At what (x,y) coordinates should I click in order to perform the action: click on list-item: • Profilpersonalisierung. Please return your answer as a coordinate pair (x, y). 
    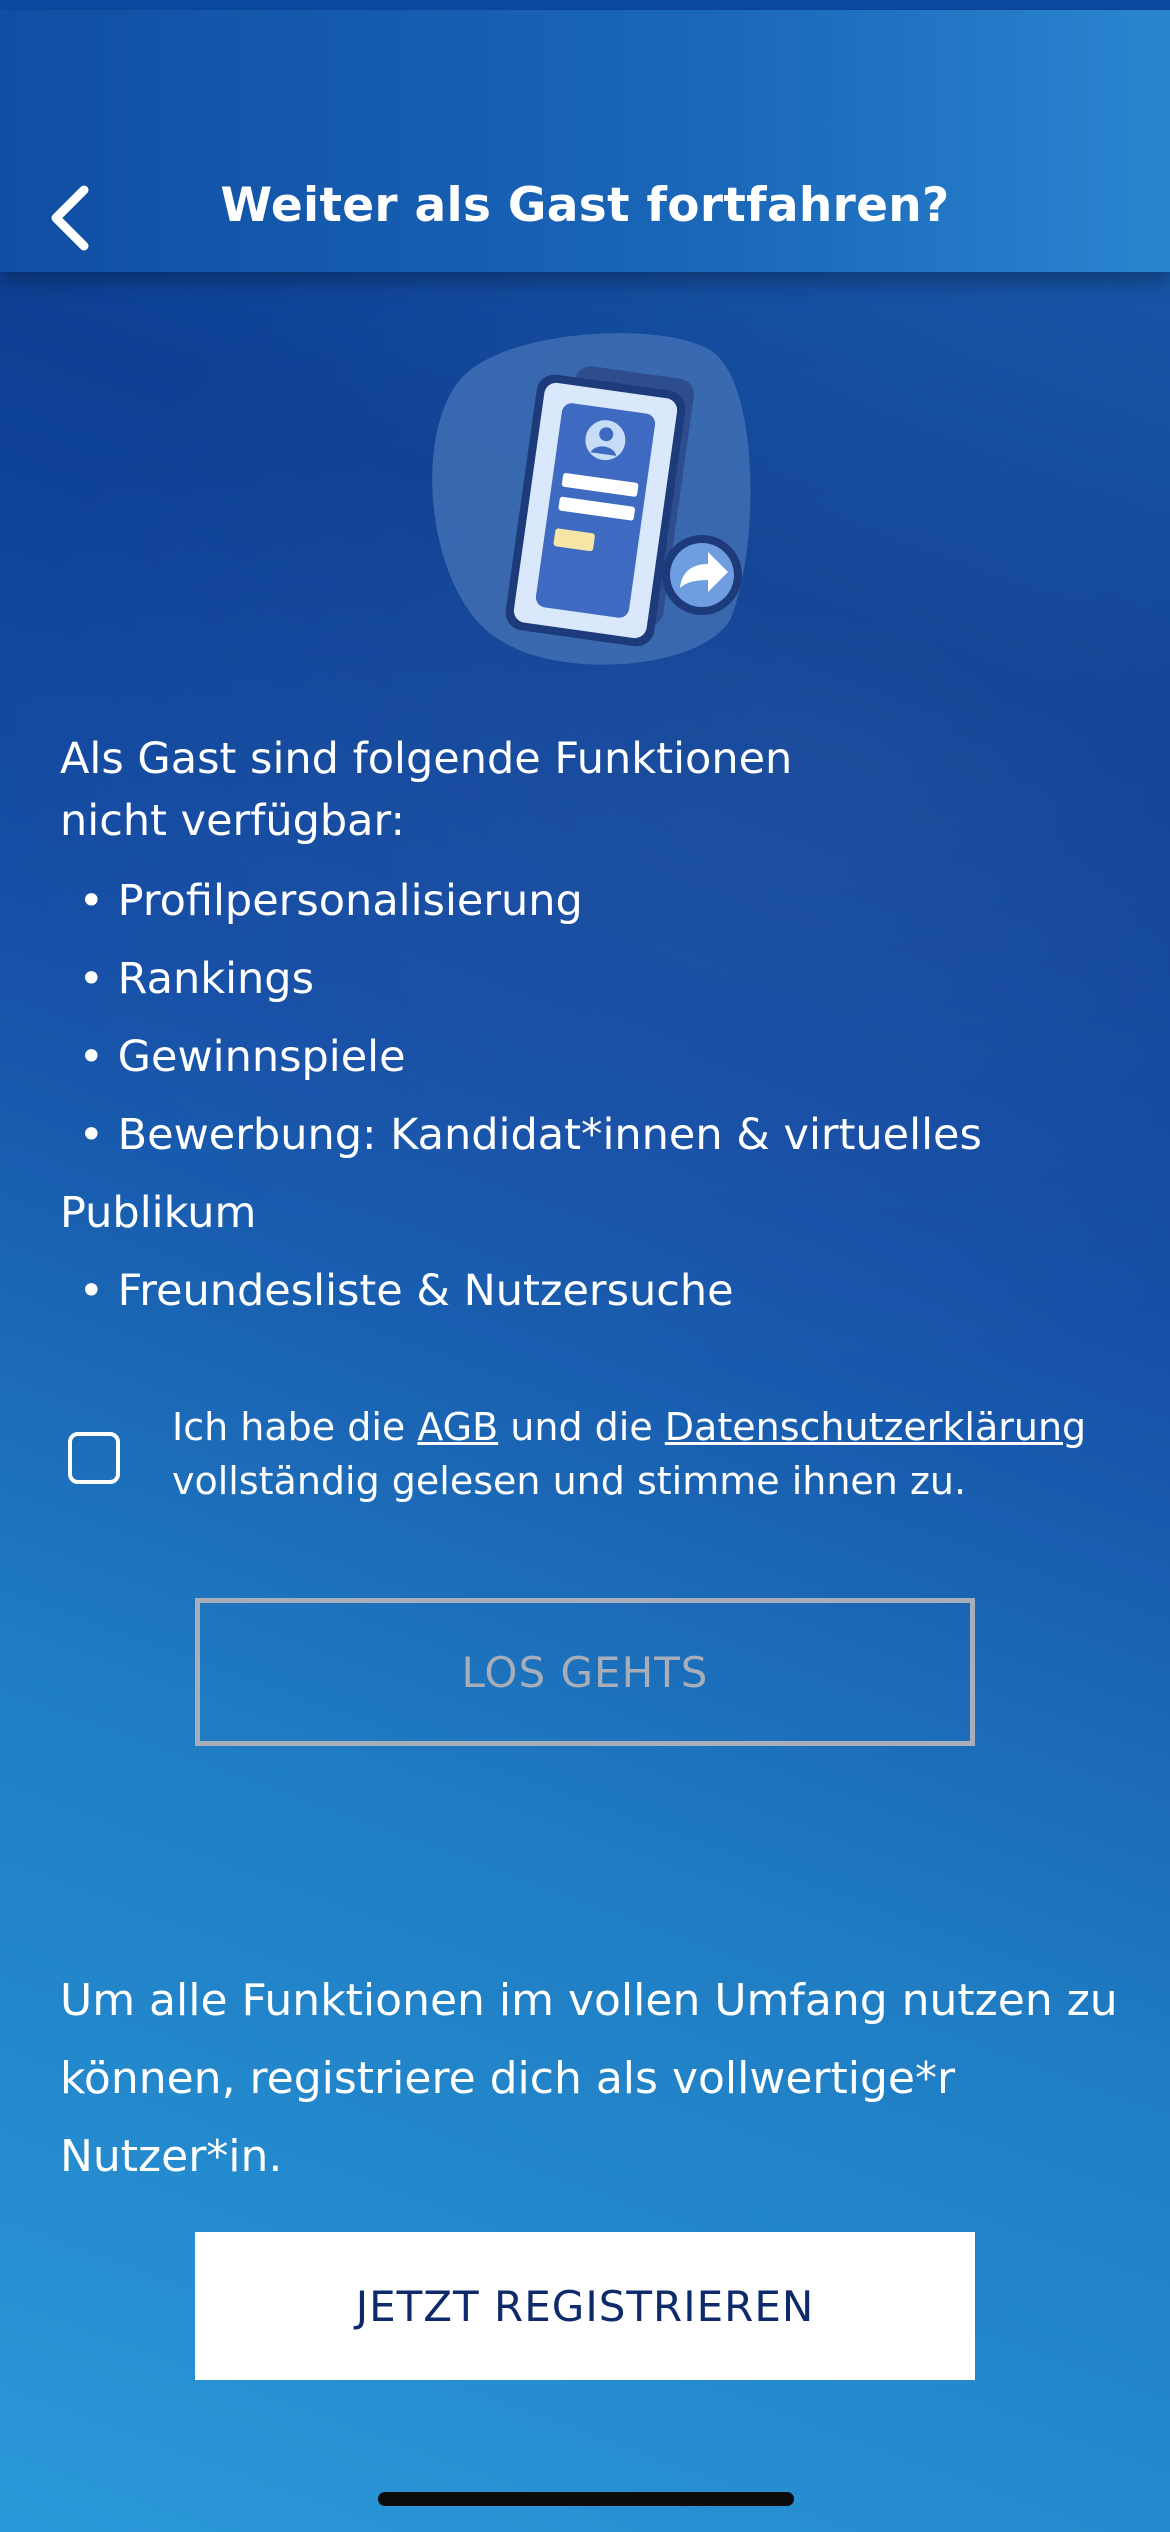
    Looking at the image, I should click on (590, 901).